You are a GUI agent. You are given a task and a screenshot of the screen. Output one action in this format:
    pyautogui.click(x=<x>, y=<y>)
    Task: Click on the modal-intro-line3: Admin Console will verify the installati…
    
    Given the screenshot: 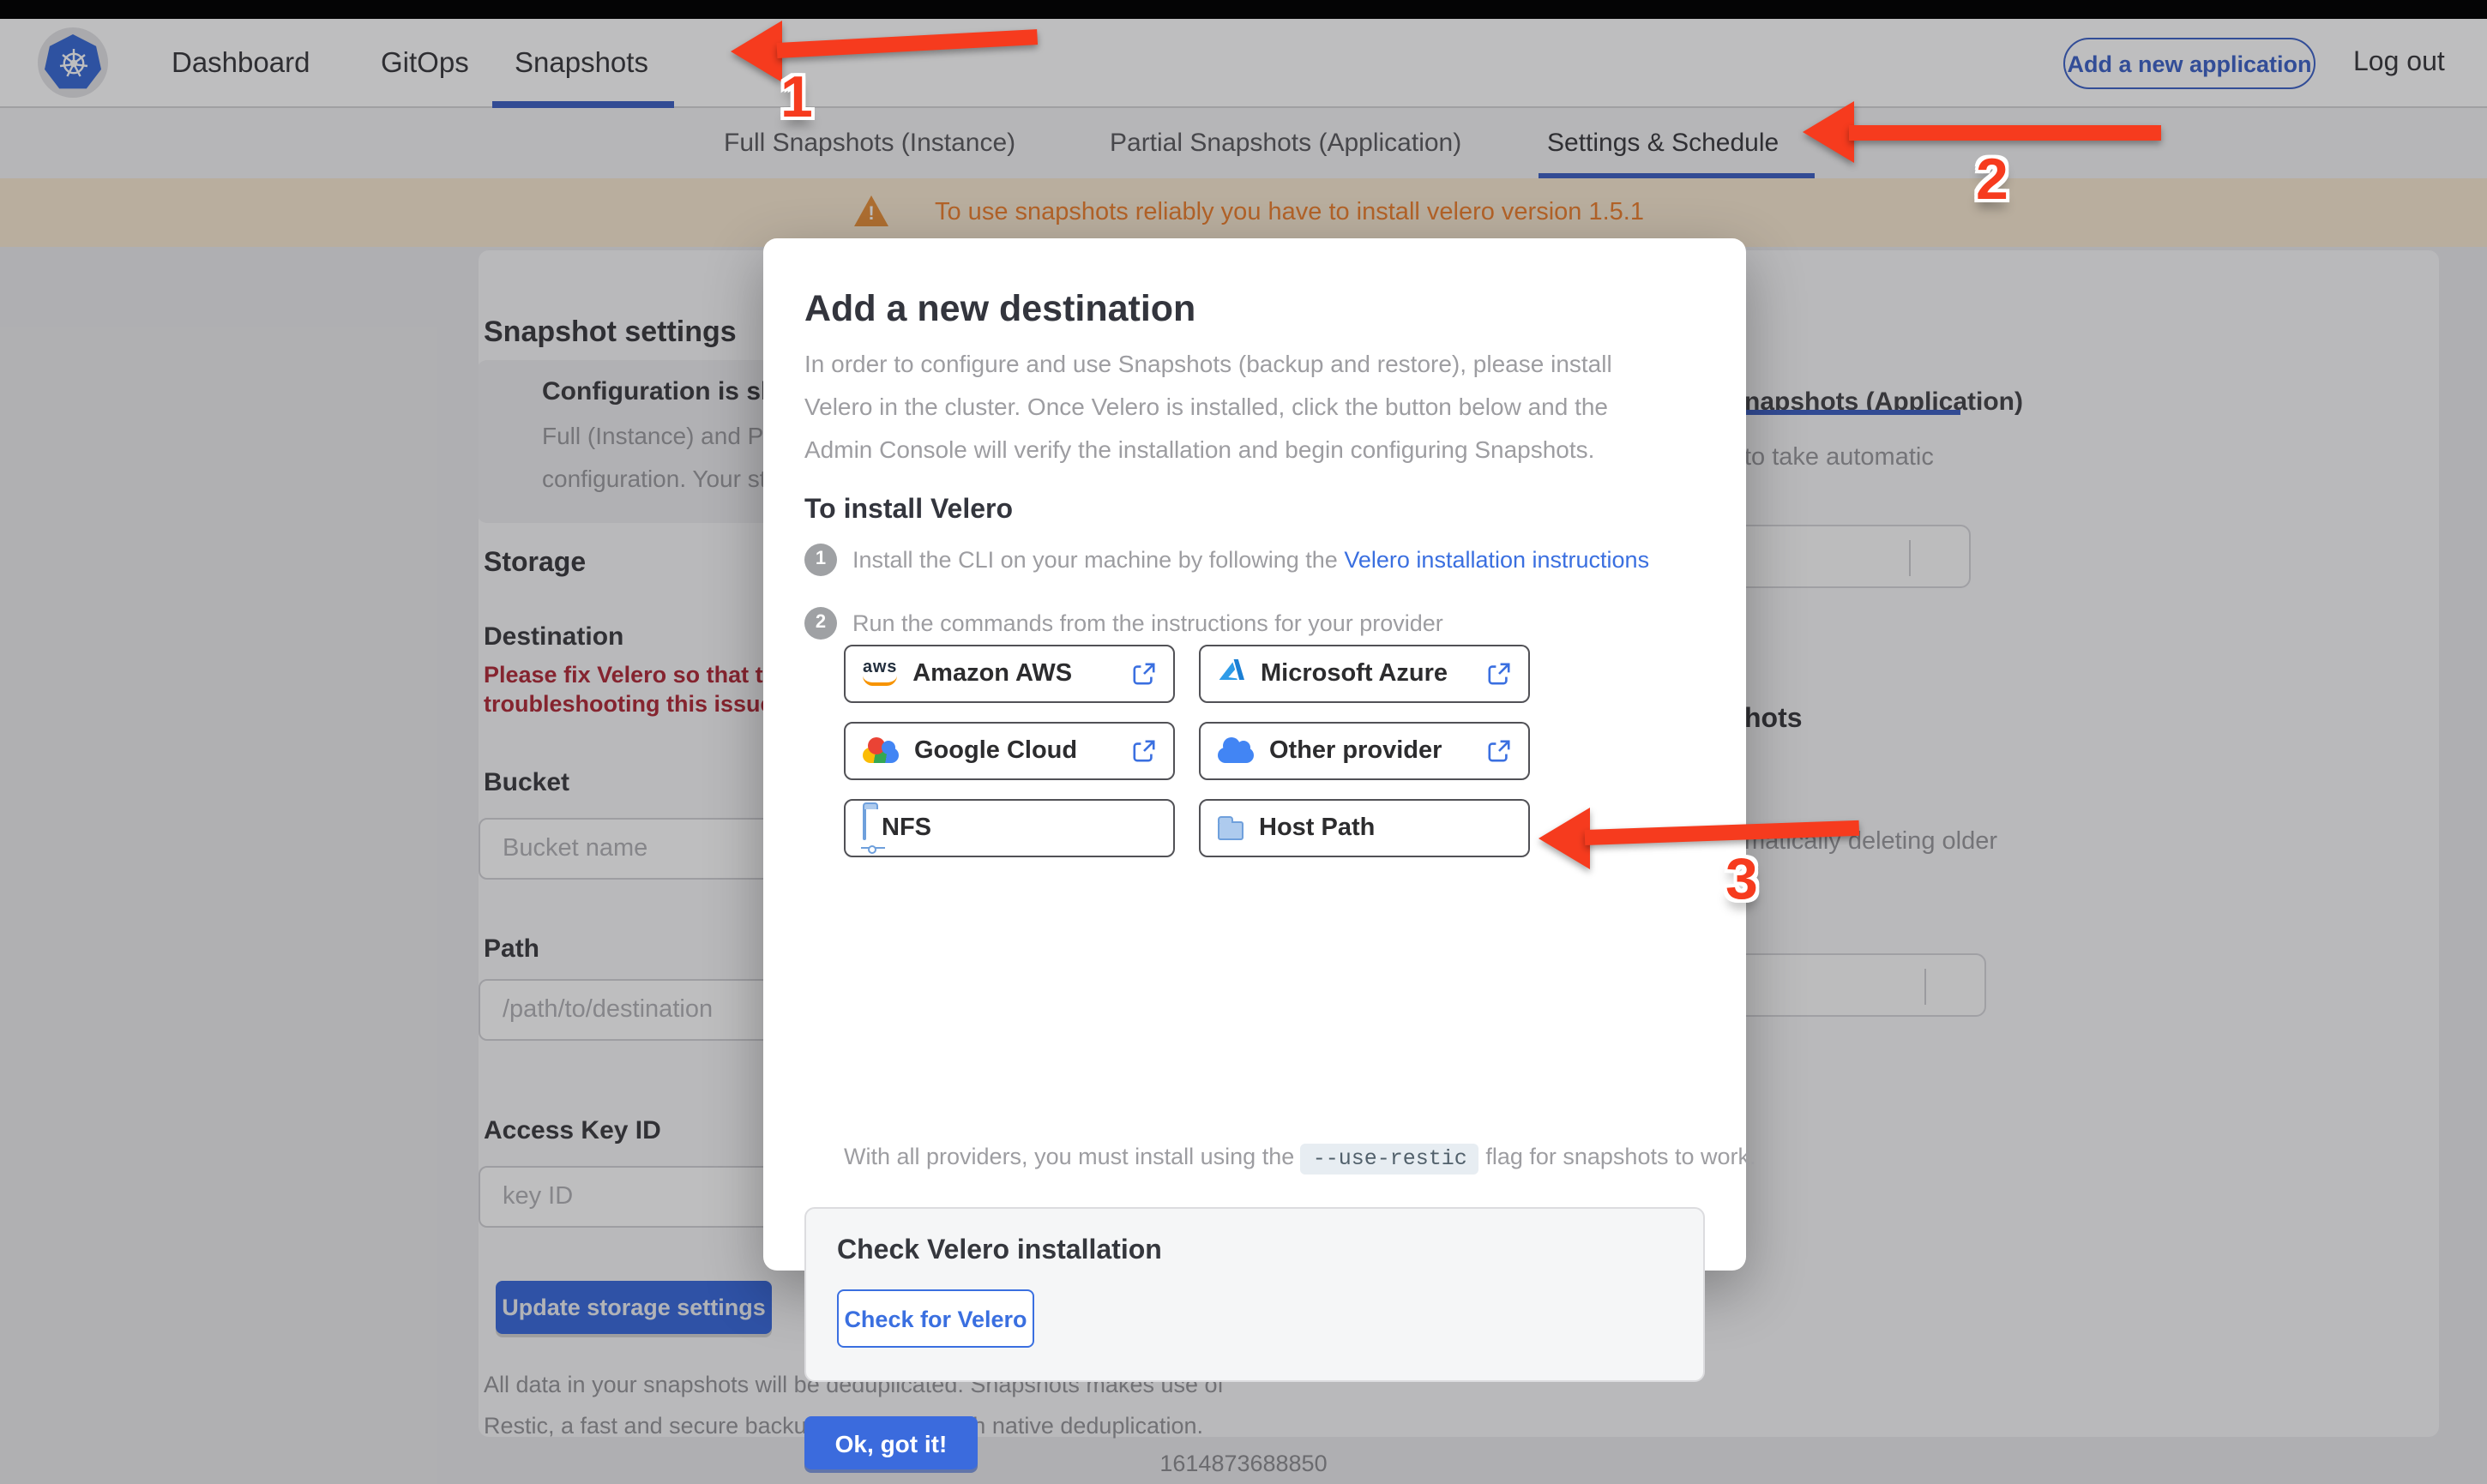 What is the action you would take?
    pyautogui.click(x=1199, y=450)
    